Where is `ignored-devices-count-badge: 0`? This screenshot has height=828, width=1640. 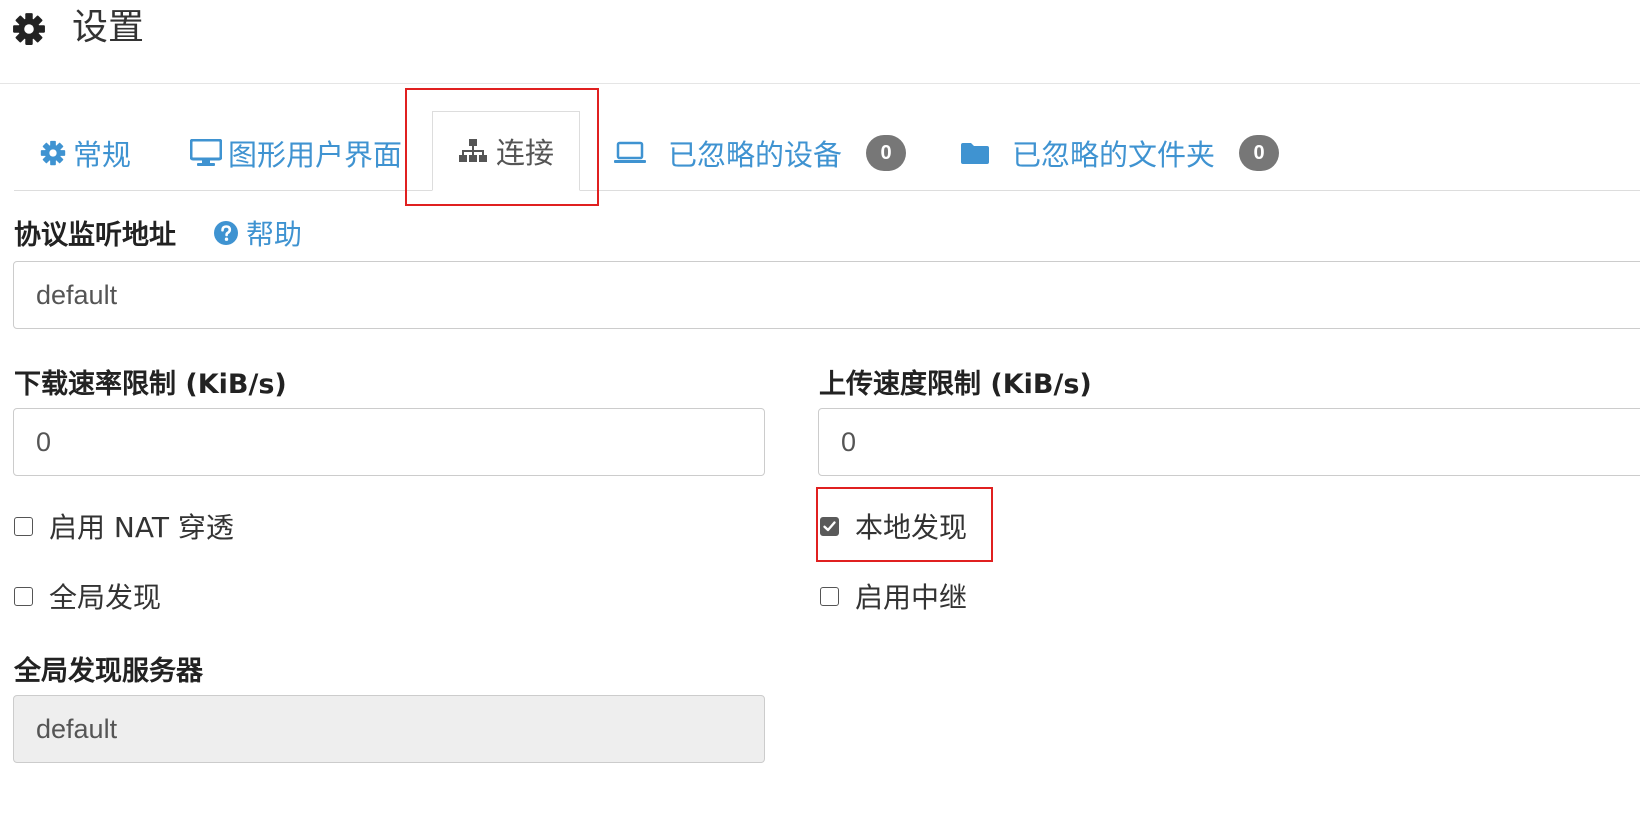 ignored-devices-count-badge: 0 is located at coordinates (886, 153).